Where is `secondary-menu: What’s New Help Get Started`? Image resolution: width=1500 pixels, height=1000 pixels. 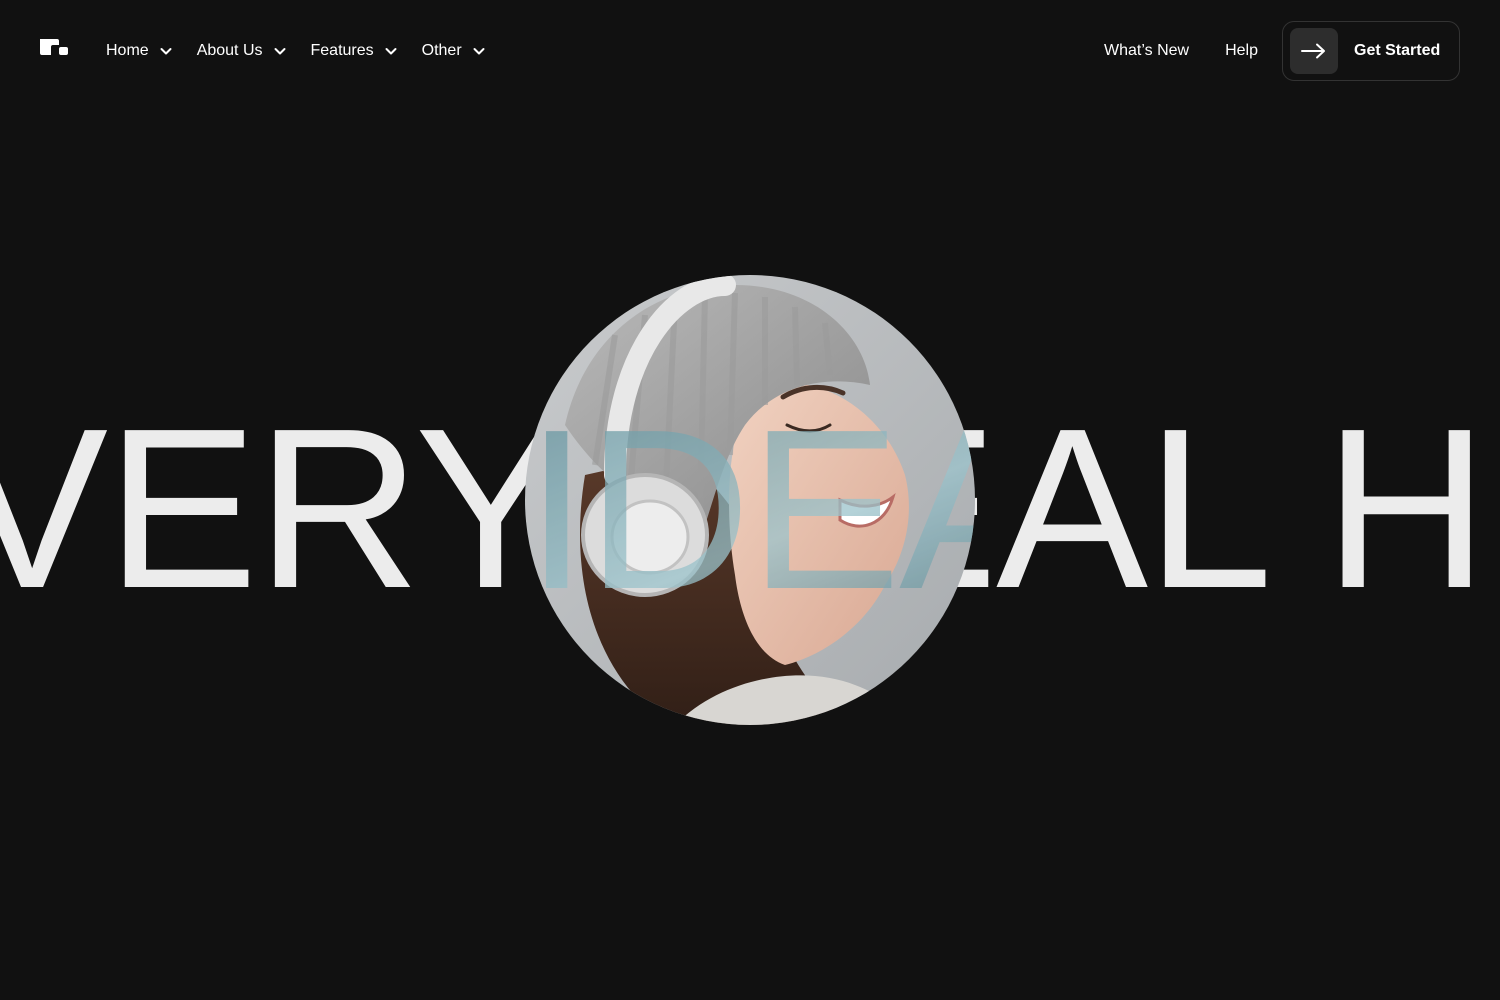 secondary-menu: What’s New Help Get Started is located at coordinates (1282, 51).